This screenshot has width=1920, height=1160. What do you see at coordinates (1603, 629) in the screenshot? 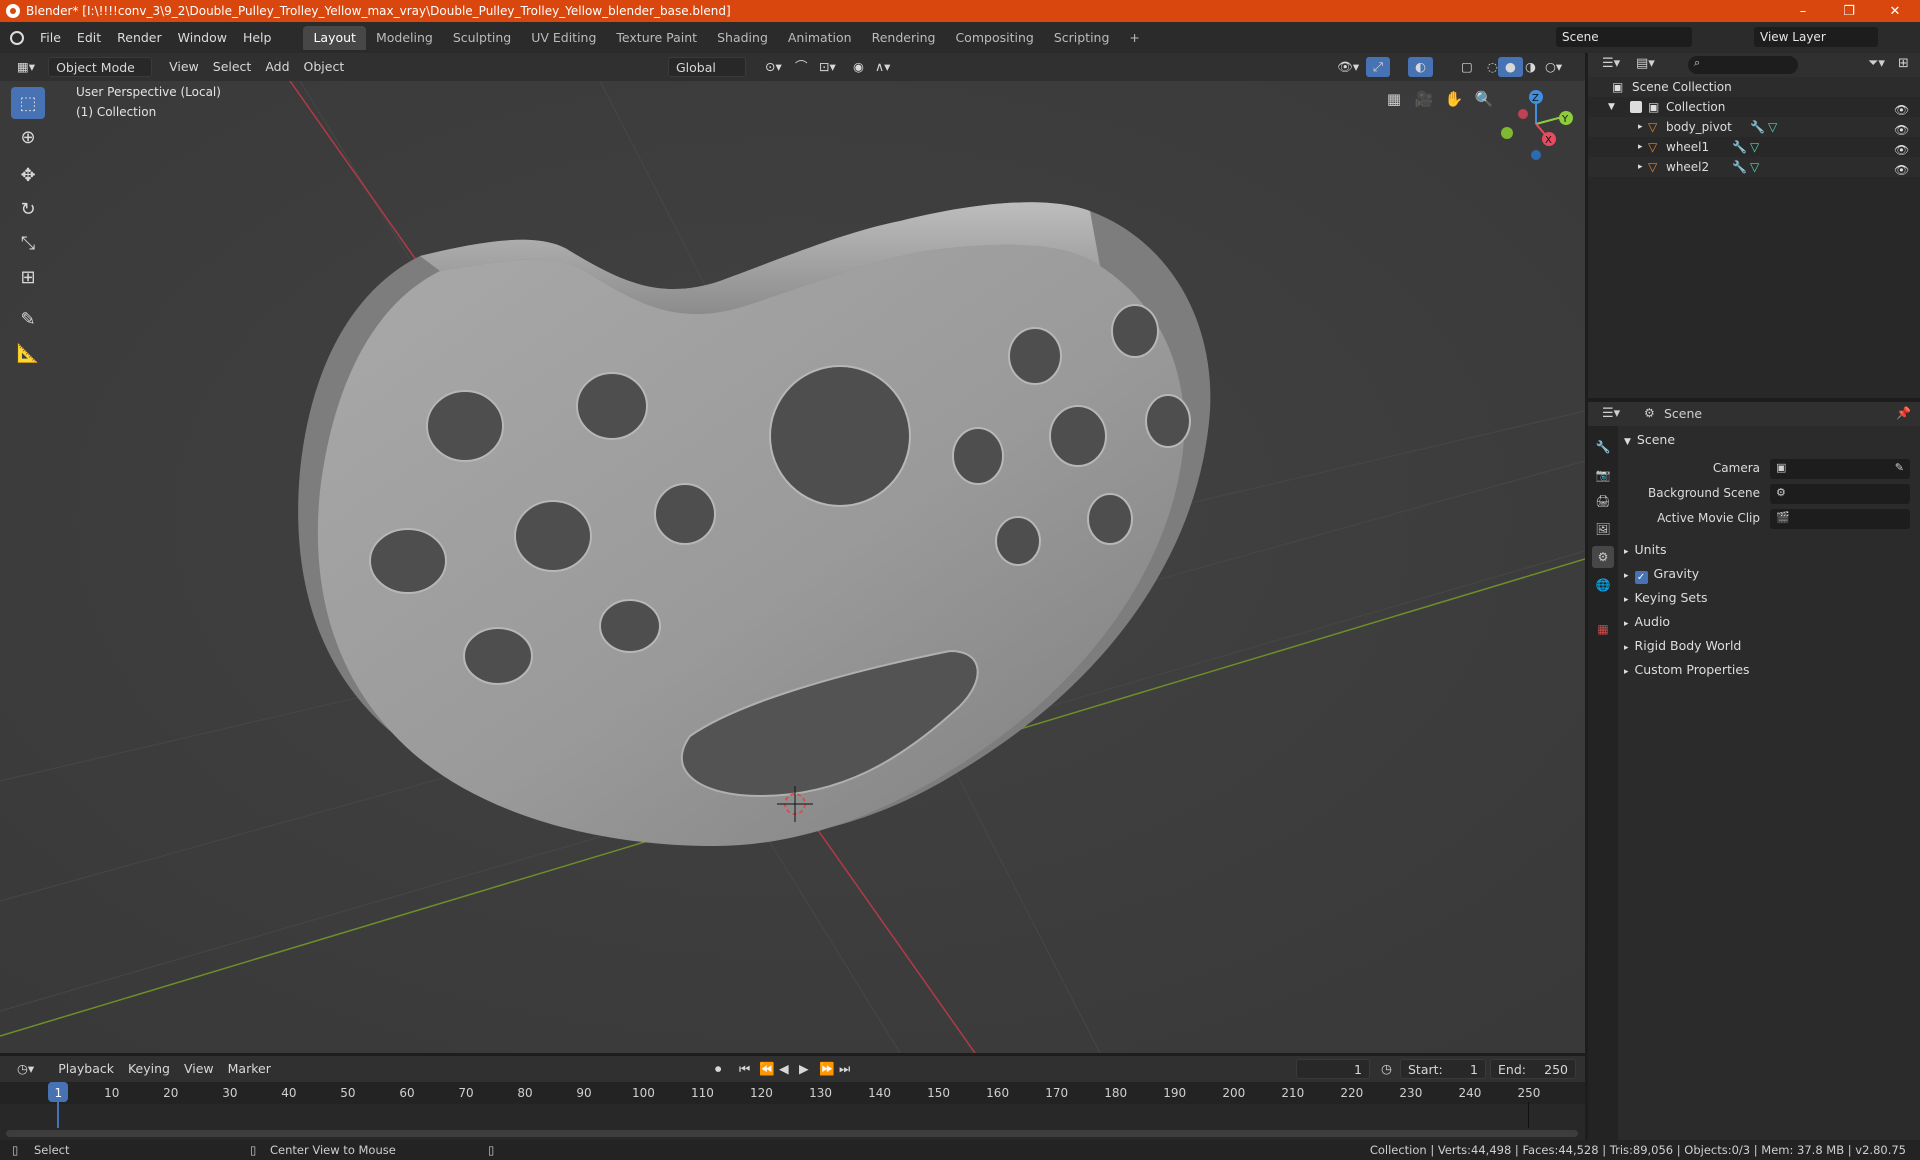
I see `texture-tab-icon: ▦` at bounding box center [1603, 629].